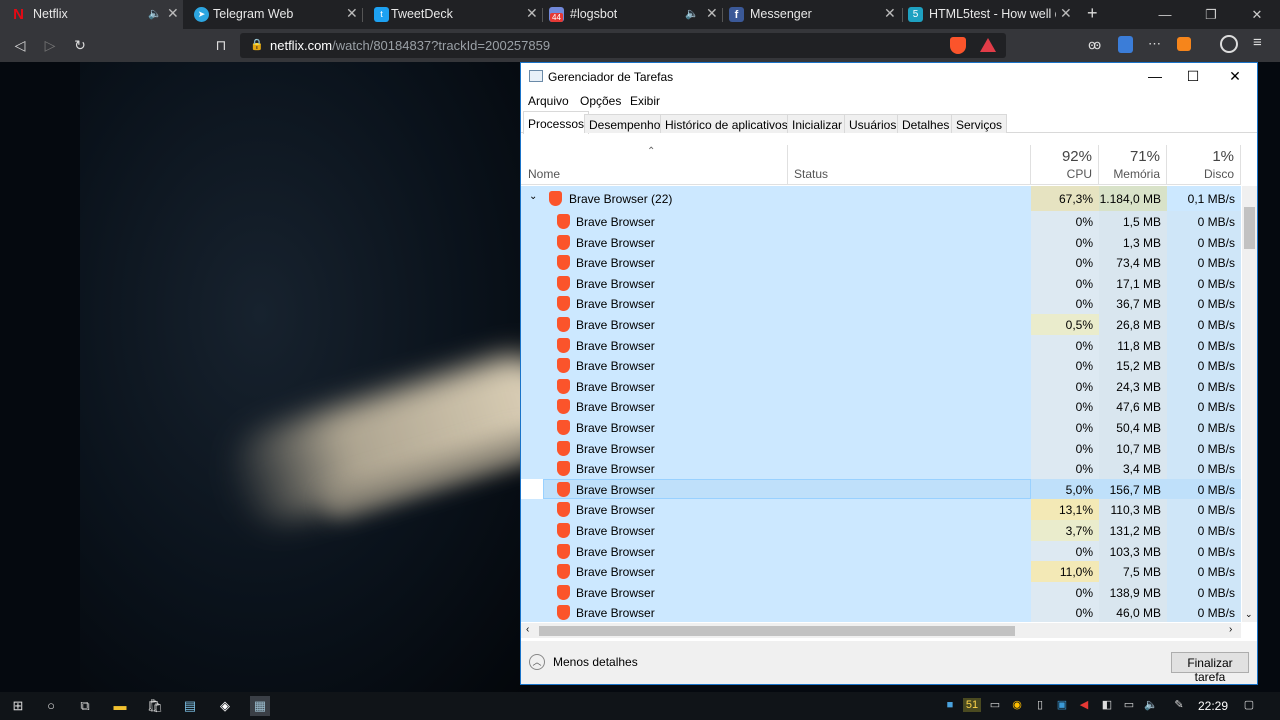 Image resolution: width=1280 pixels, height=720 pixels. What do you see at coordinates (881, 221) in the screenshot?
I see `process-row: Brave Browser 0% 1,5 MB 0 MB/s` at bounding box center [881, 221].